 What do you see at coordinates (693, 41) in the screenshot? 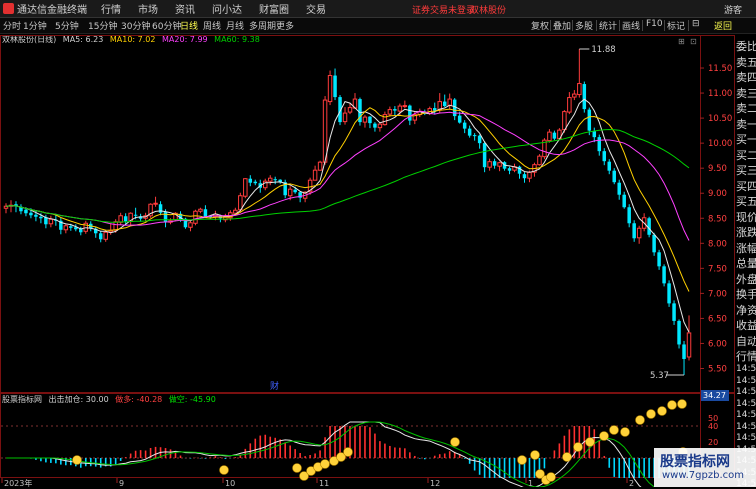
I see `chart-expand-icon: ⊡` at bounding box center [693, 41].